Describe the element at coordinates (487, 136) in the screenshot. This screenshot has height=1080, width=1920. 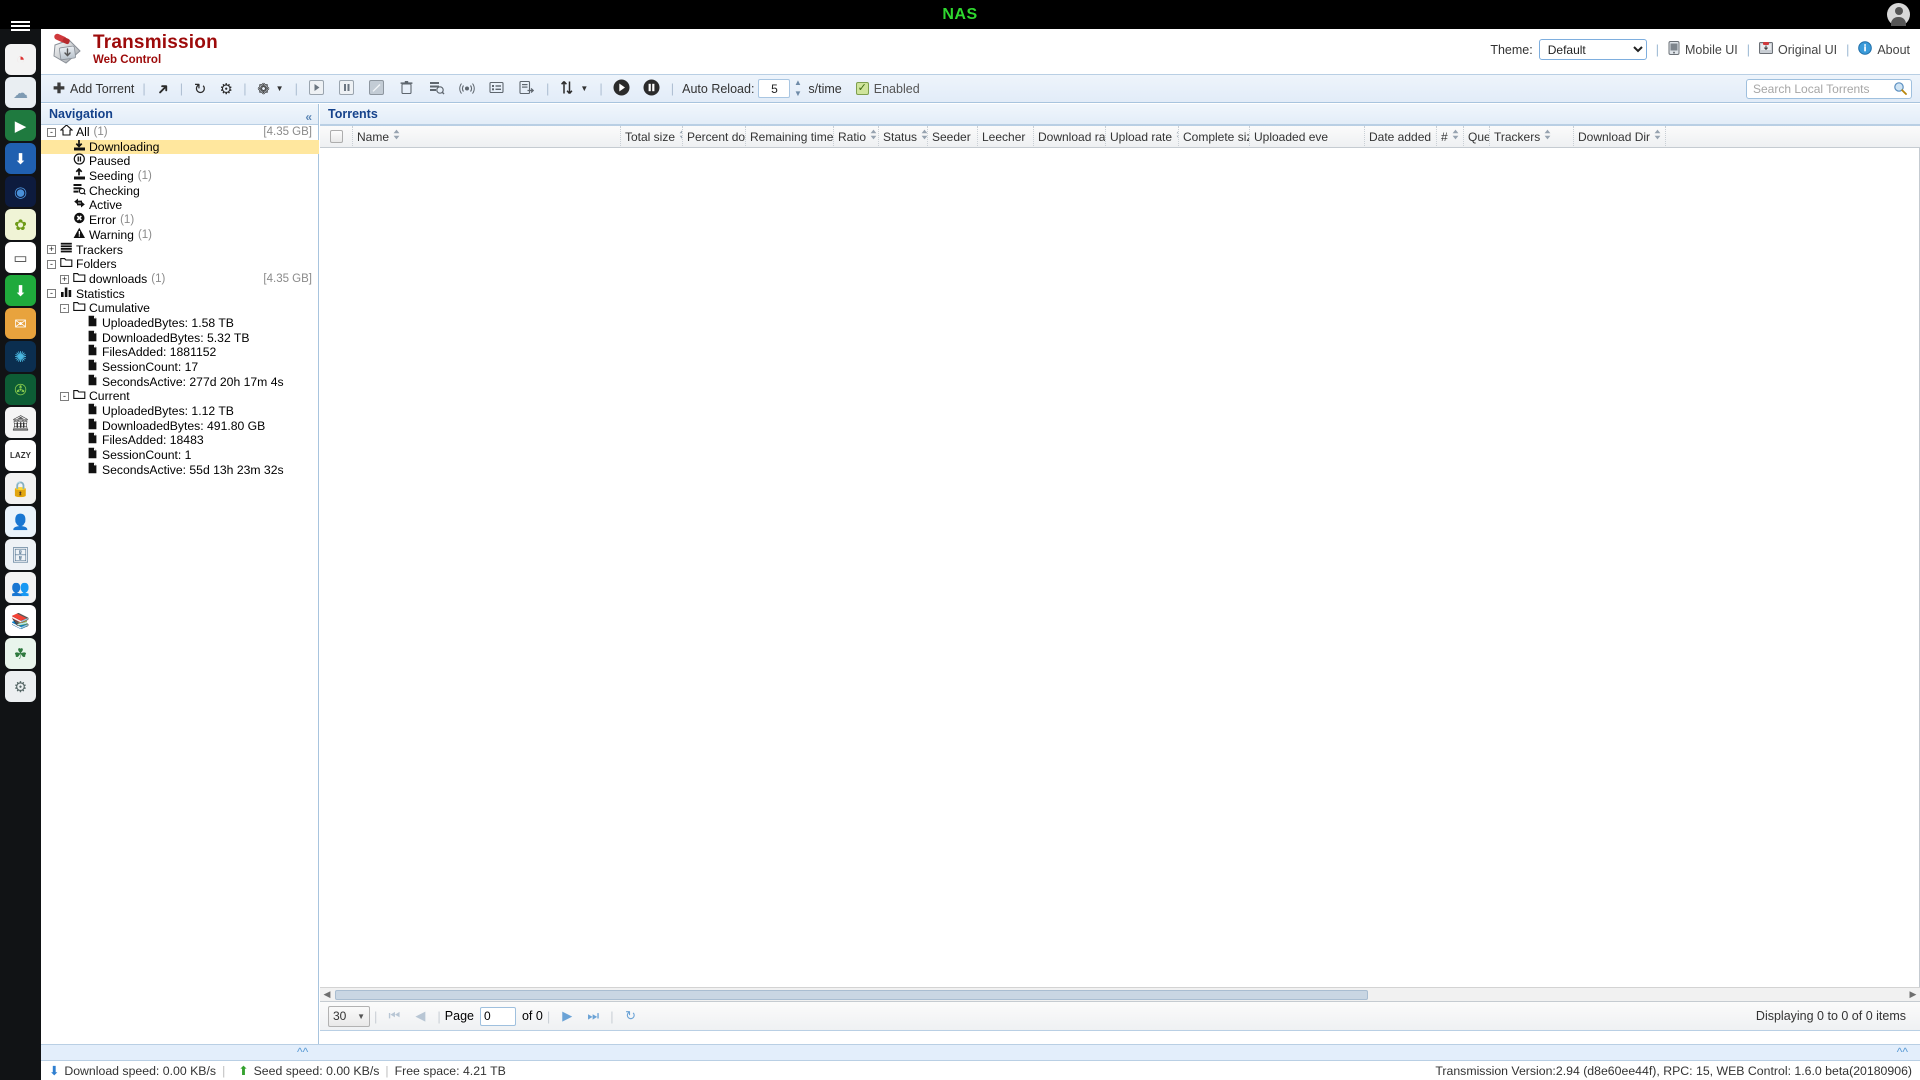
I see `column-header-name: Name` at that location.